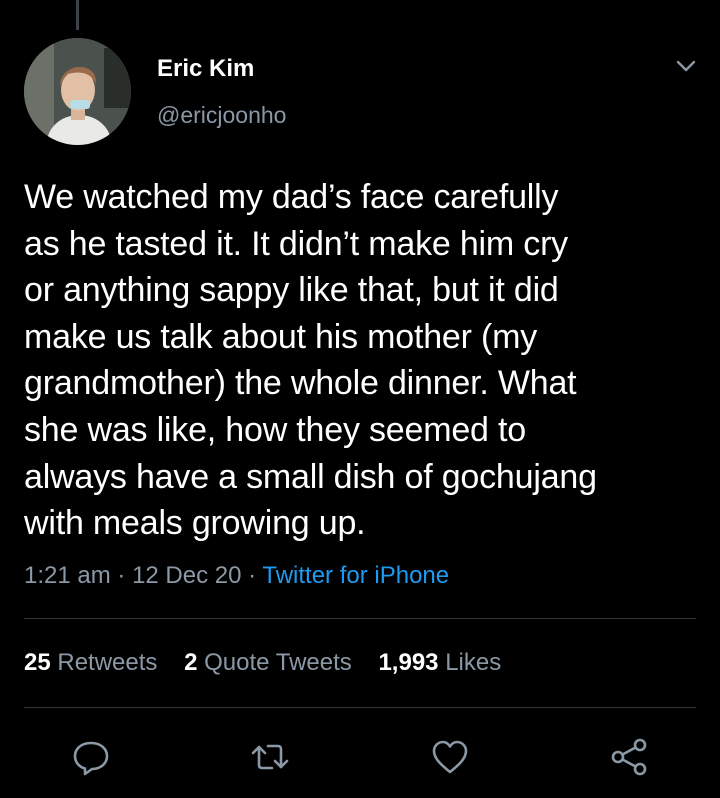  What do you see at coordinates (67, 575) in the screenshot?
I see `tweet-time: 1:21 am` at bounding box center [67, 575].